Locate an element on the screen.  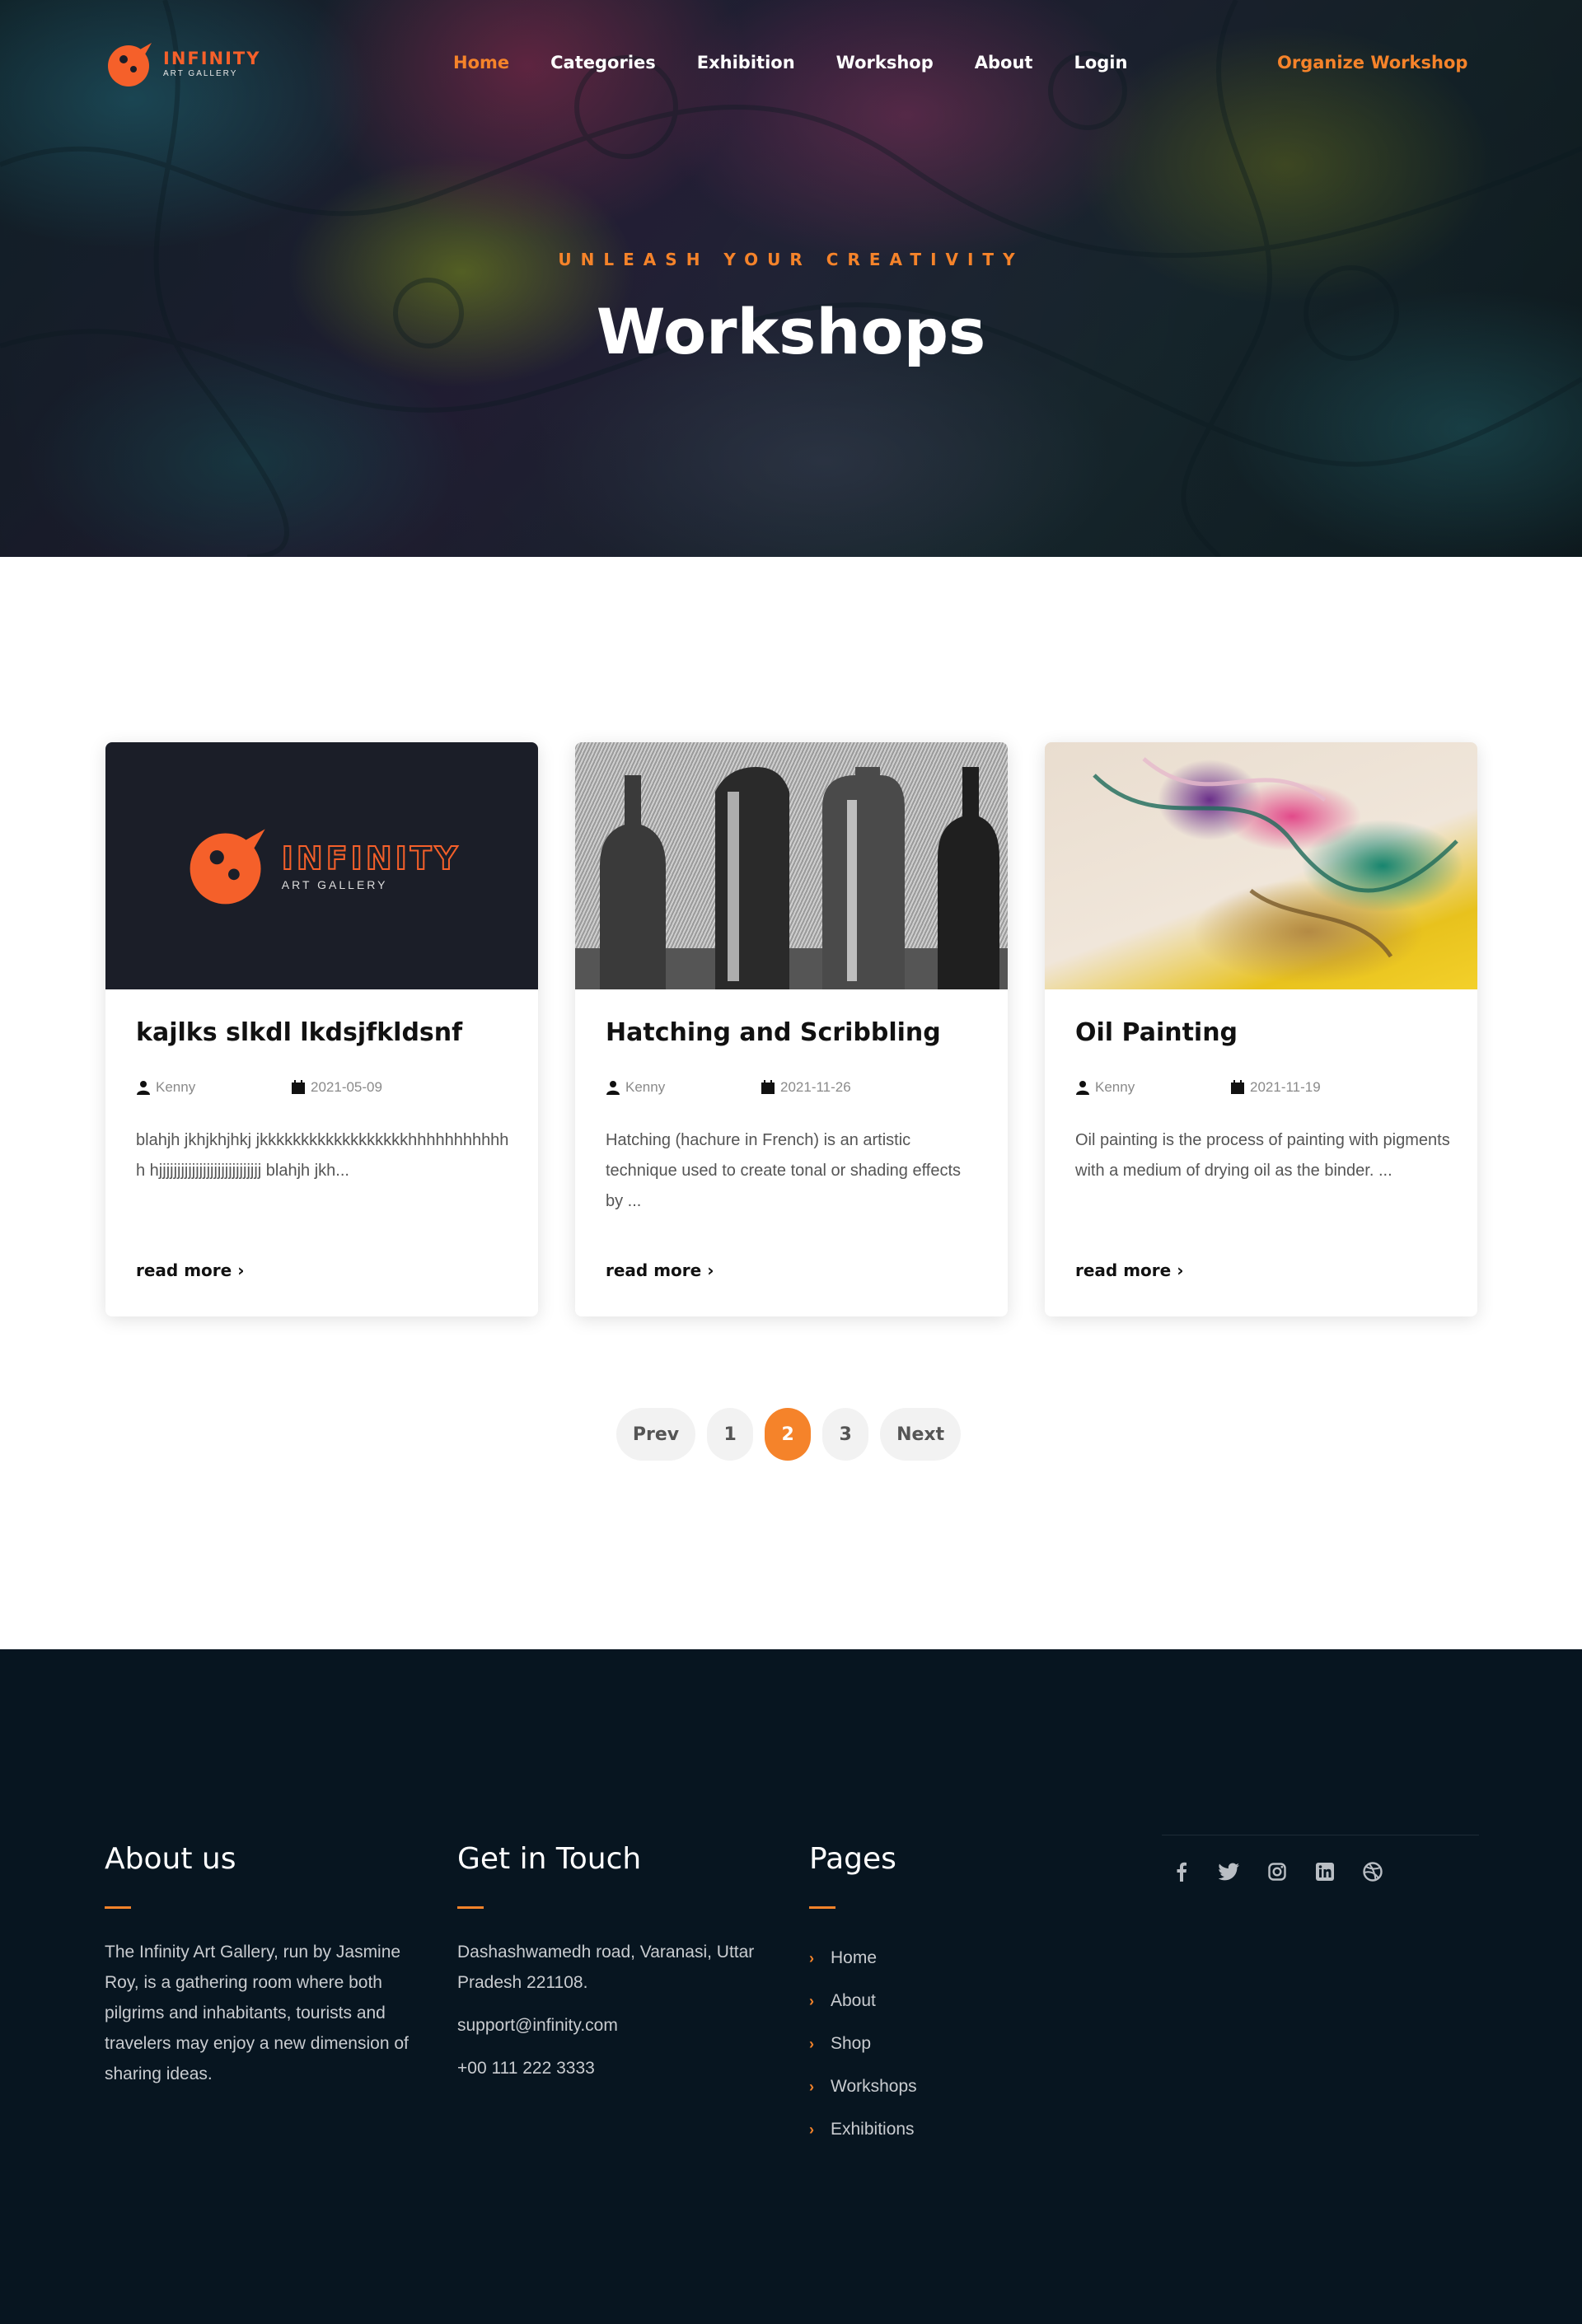
next-page-button: Next is located at coordinates (921, 1434).